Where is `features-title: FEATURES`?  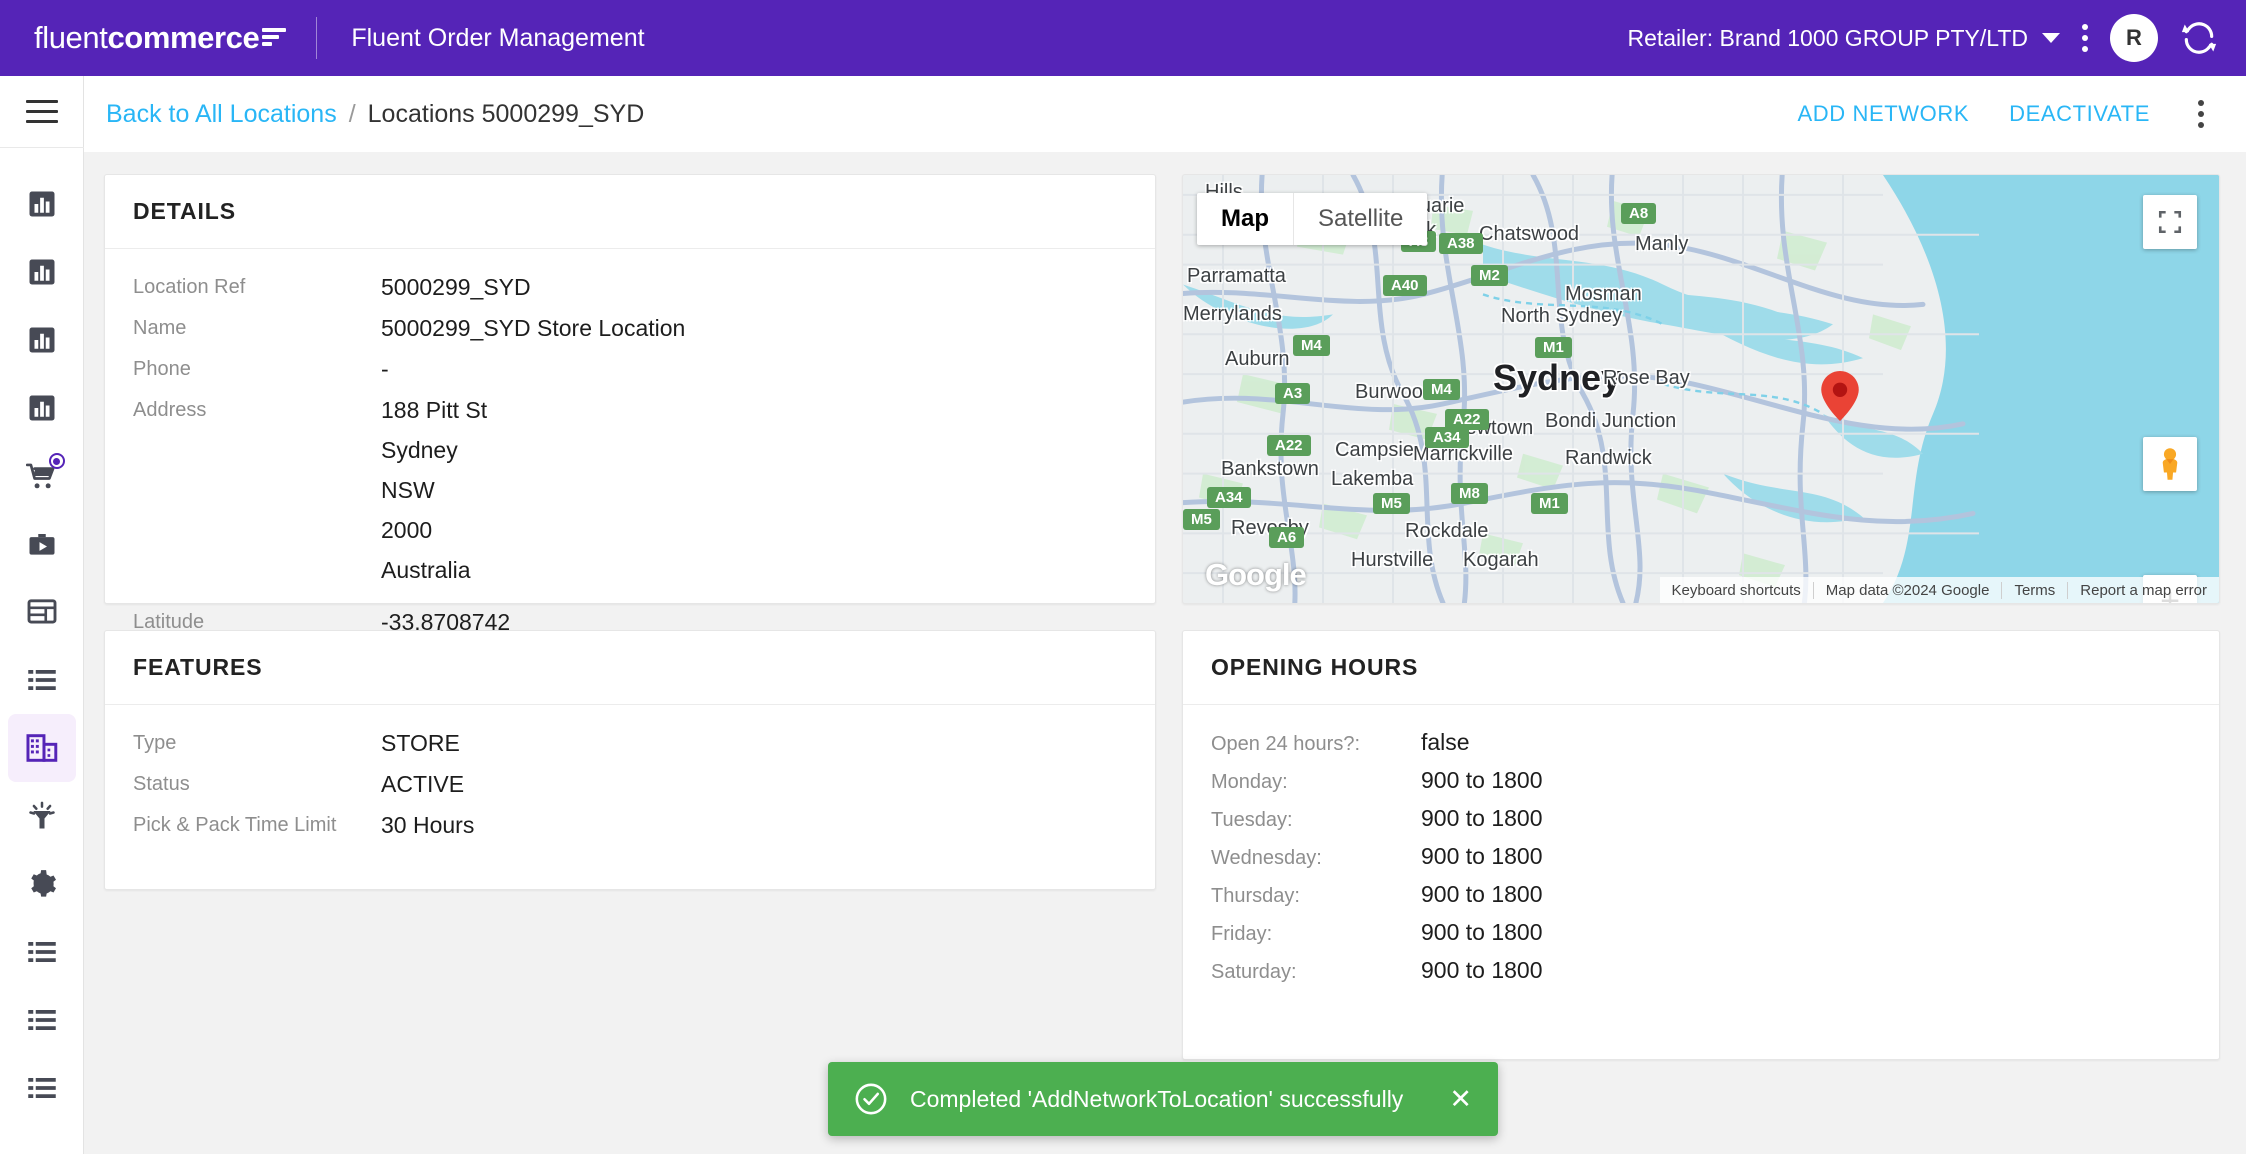 features-title: FEATURES is located at coordinates (198, 667).